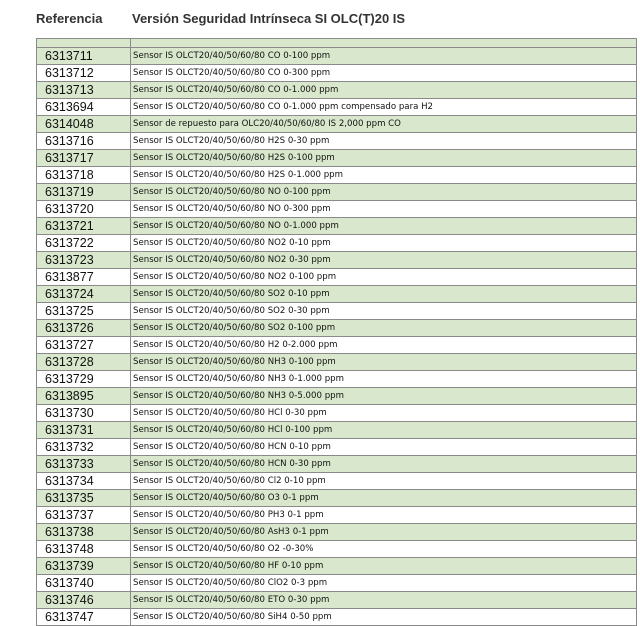 The height and width of the screenshot is (626, 640). Describe the element at coordinates (83, 73) in the screenshot. I see `reference-cell: 6313712` at that location.